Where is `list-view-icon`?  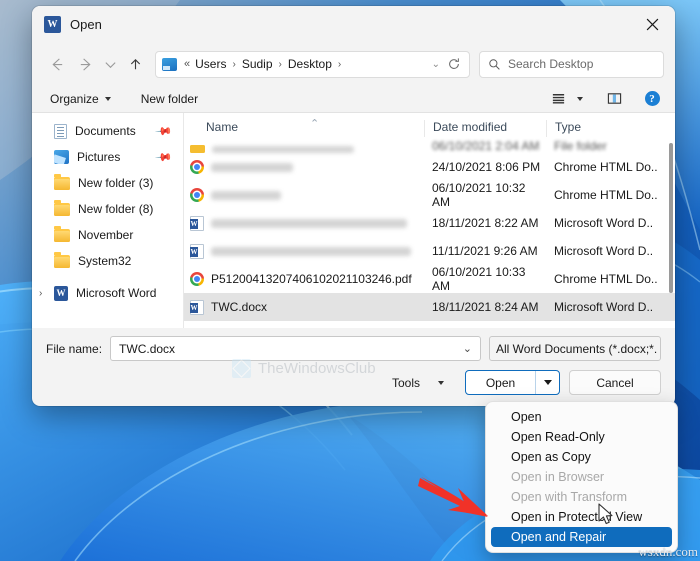
list-view-icon is located at coordinates (558, 99).